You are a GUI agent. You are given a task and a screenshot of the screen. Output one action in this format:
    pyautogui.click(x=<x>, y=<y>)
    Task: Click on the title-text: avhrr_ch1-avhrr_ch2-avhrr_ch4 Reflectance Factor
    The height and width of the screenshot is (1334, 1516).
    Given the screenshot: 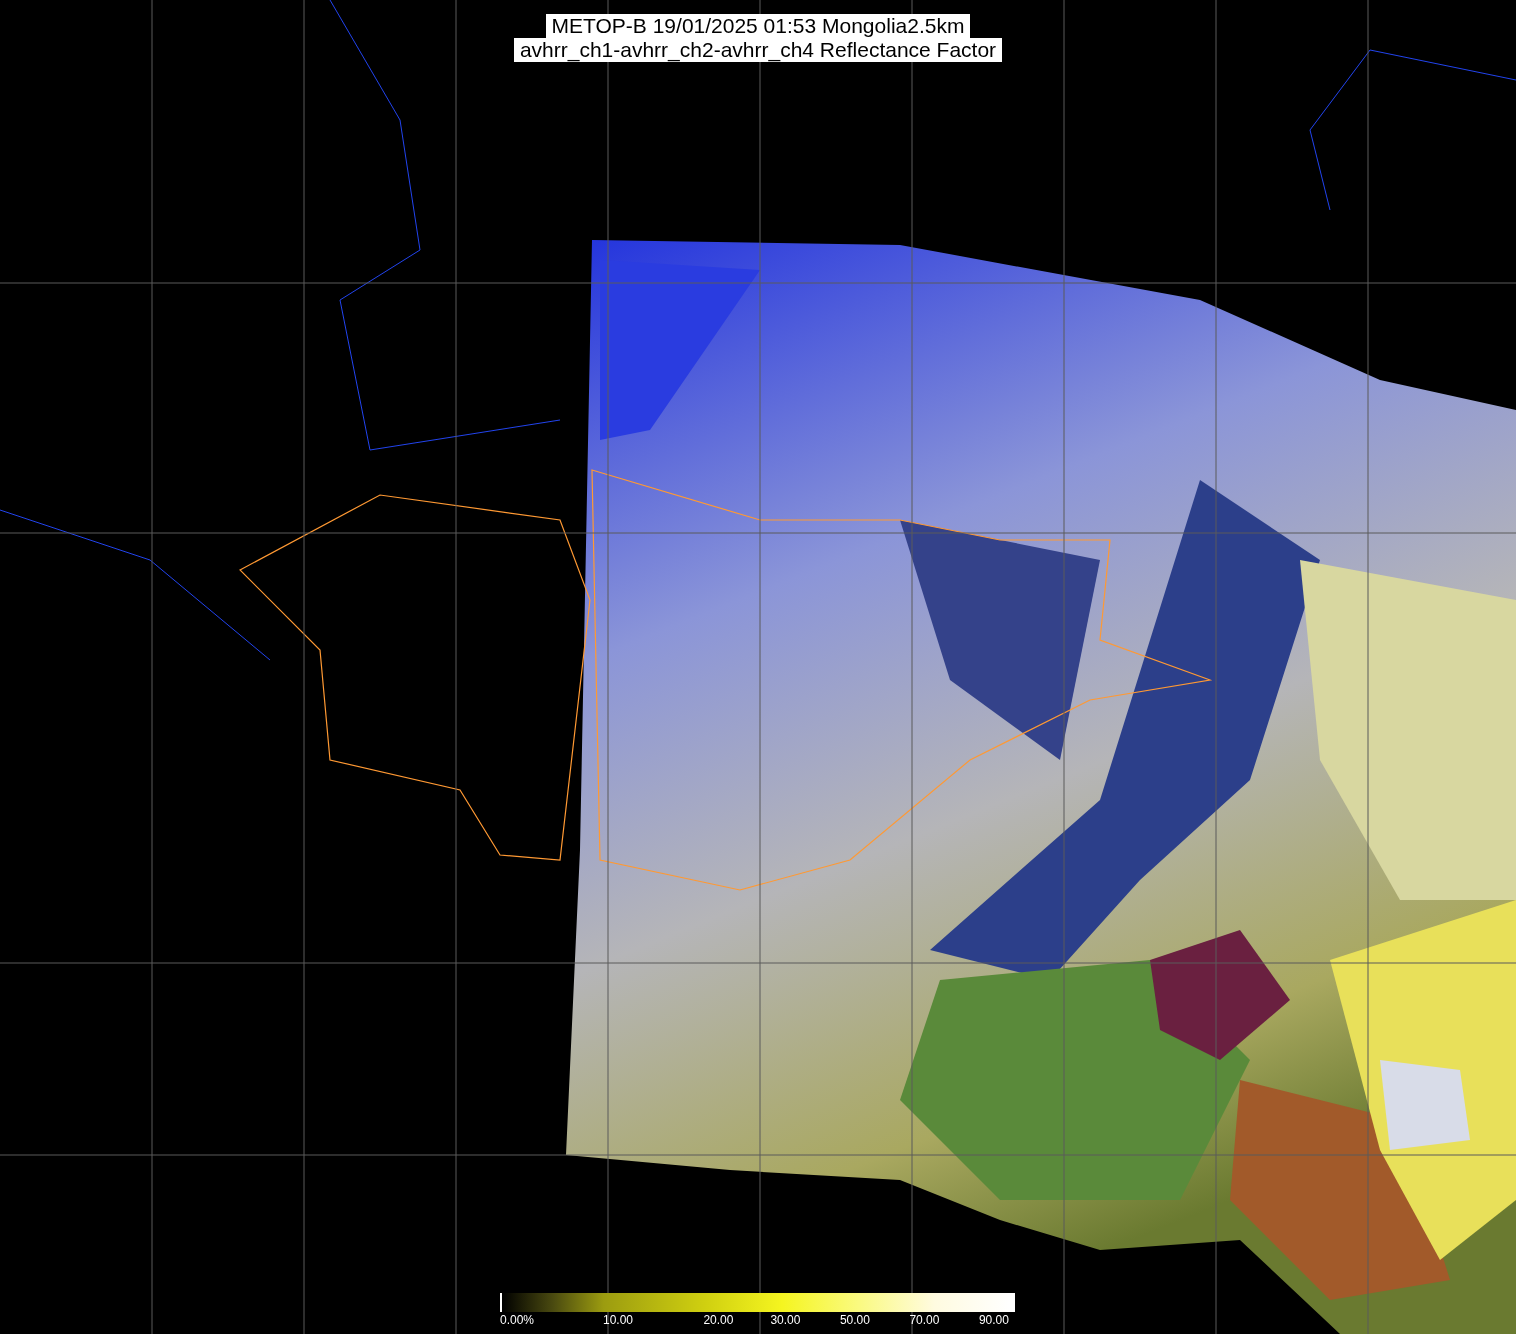 What is the action you would take?
    pyautogui.click(x=758, y=50)
    